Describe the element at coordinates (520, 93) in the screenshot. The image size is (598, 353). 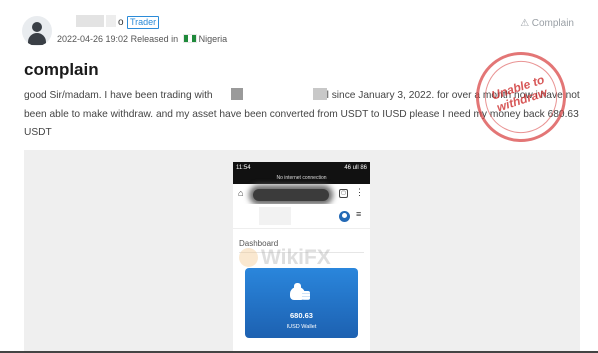
I see `stamp-text: Unable to withdraw` at that location.